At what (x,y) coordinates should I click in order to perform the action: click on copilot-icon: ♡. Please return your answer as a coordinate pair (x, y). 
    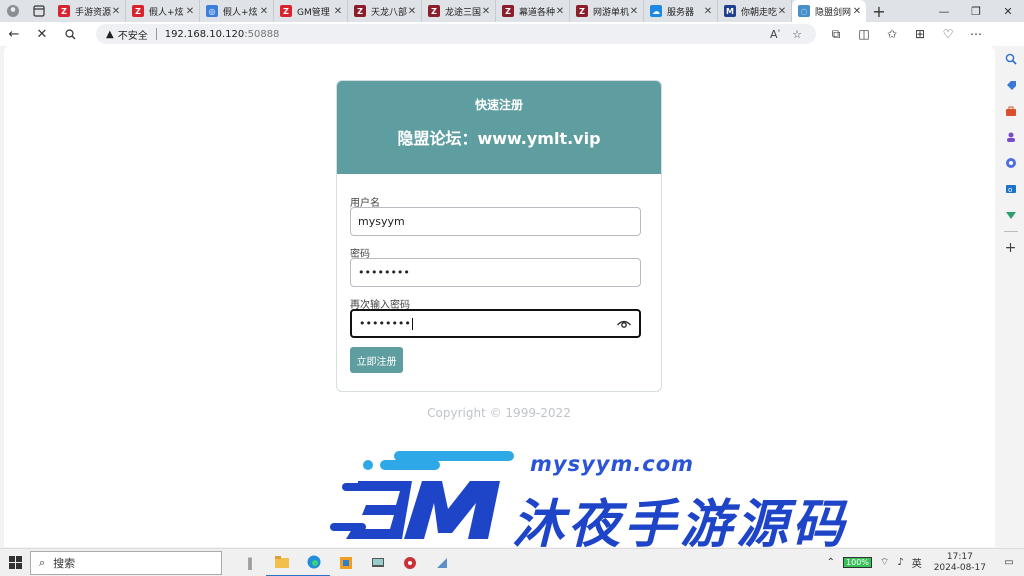
    Looking at the image, I should click on (948, 34).